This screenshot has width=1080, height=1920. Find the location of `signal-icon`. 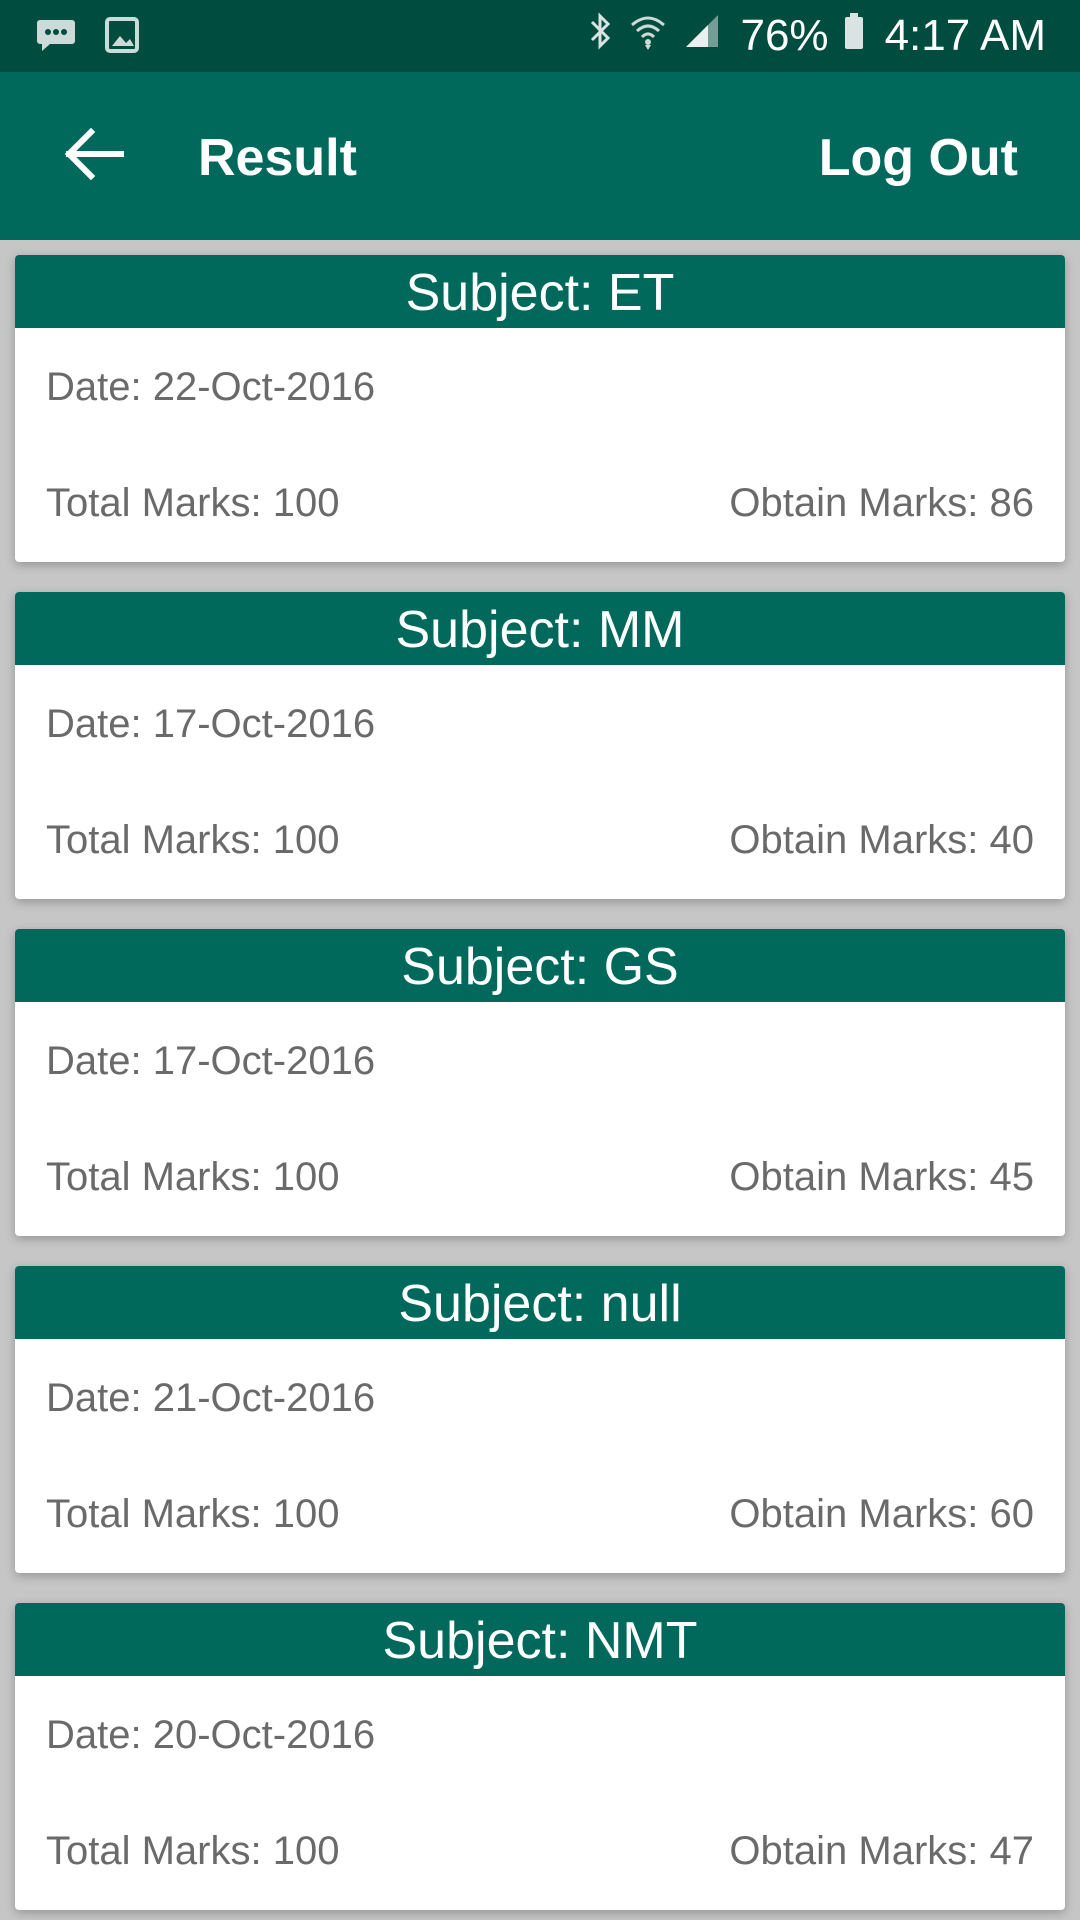

signal-icon is located at coordinates (702, 36).